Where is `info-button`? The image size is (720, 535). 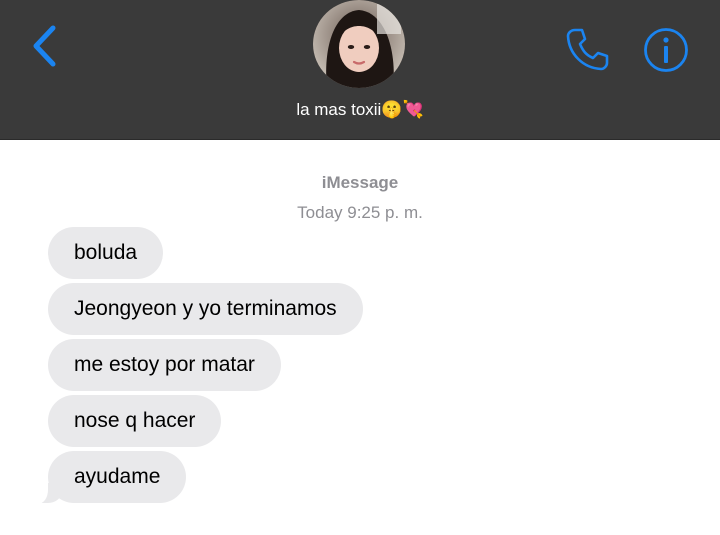
info-button is located at coordinates (666, 50).